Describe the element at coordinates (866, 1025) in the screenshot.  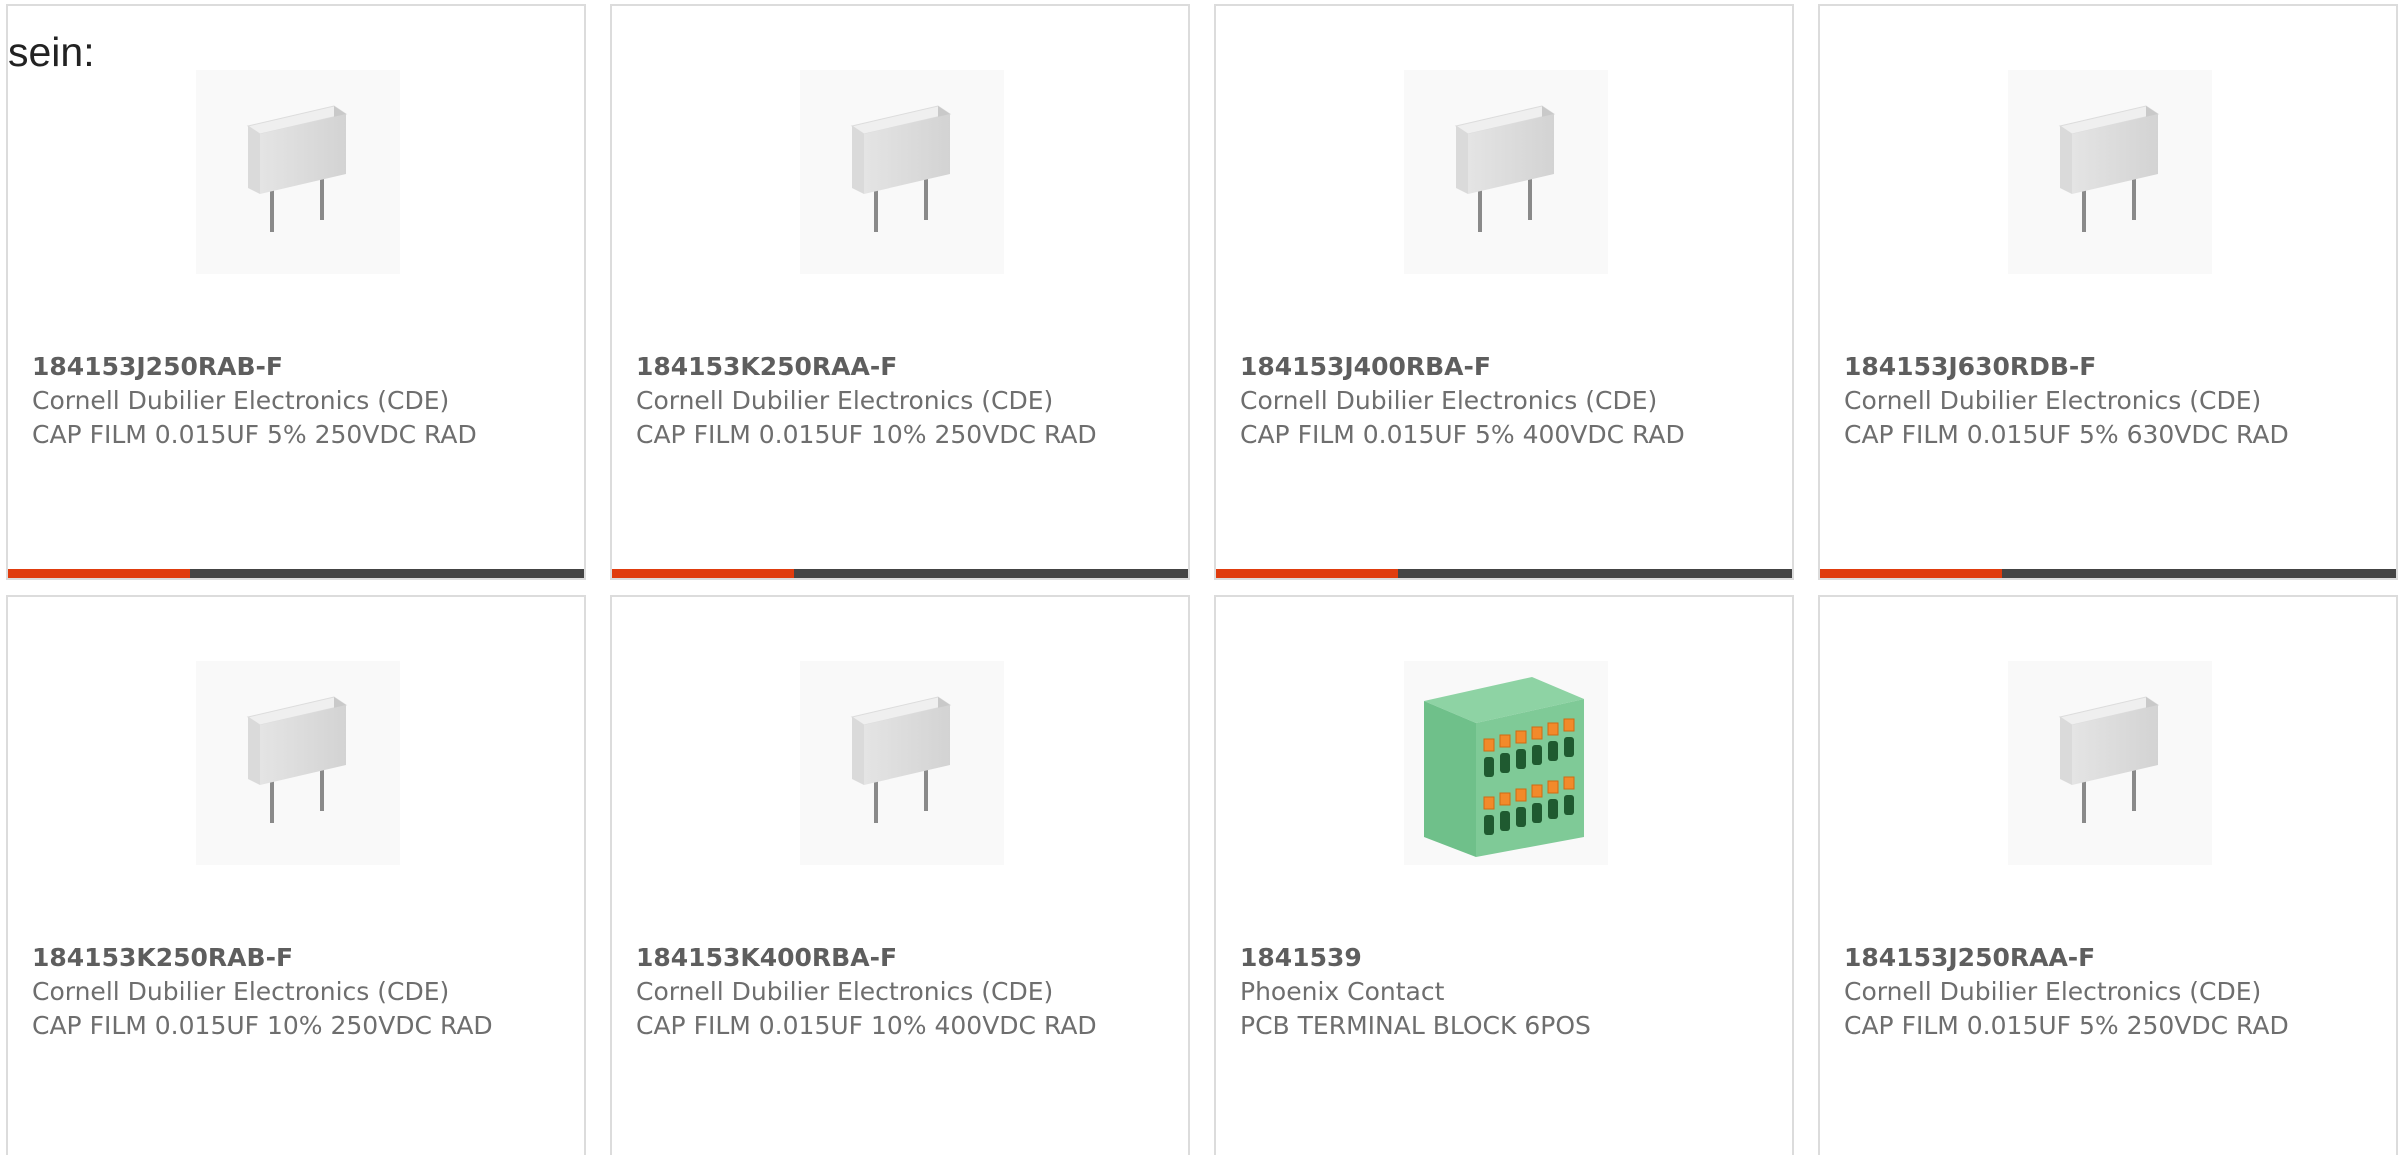
I see `description: CAP FILM 0.015UF 10% 400VDC RAD` at that location.